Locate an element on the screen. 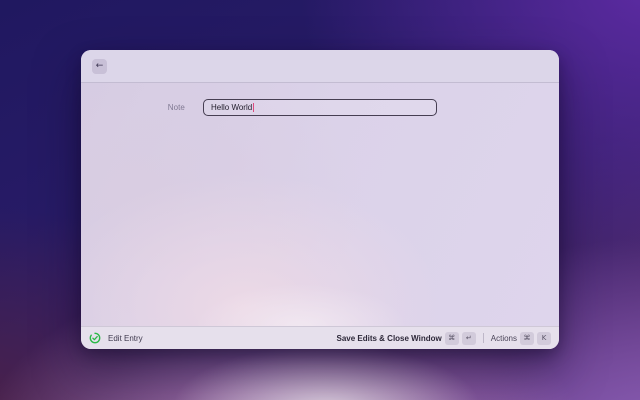  k-key-badge: K is located at coordinates (544, 338).